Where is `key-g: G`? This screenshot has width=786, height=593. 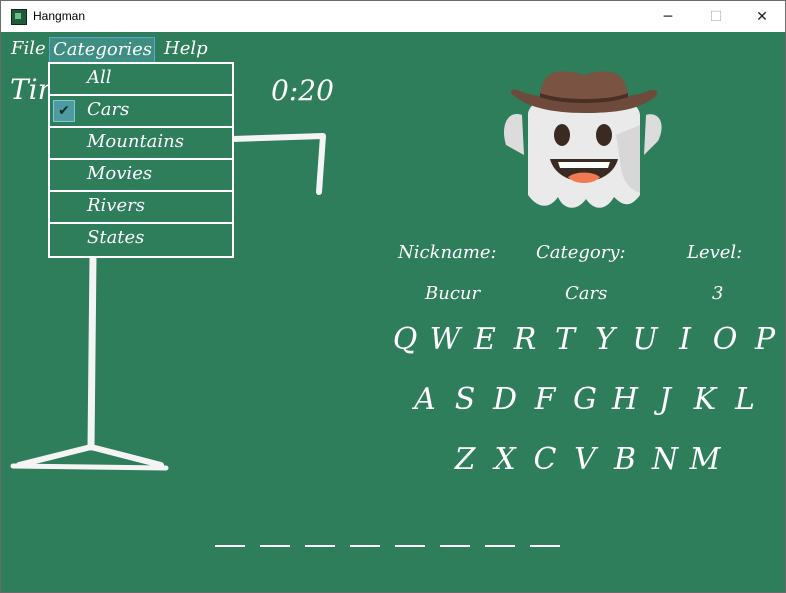 key-g: G is located at coordinates (585, 399).